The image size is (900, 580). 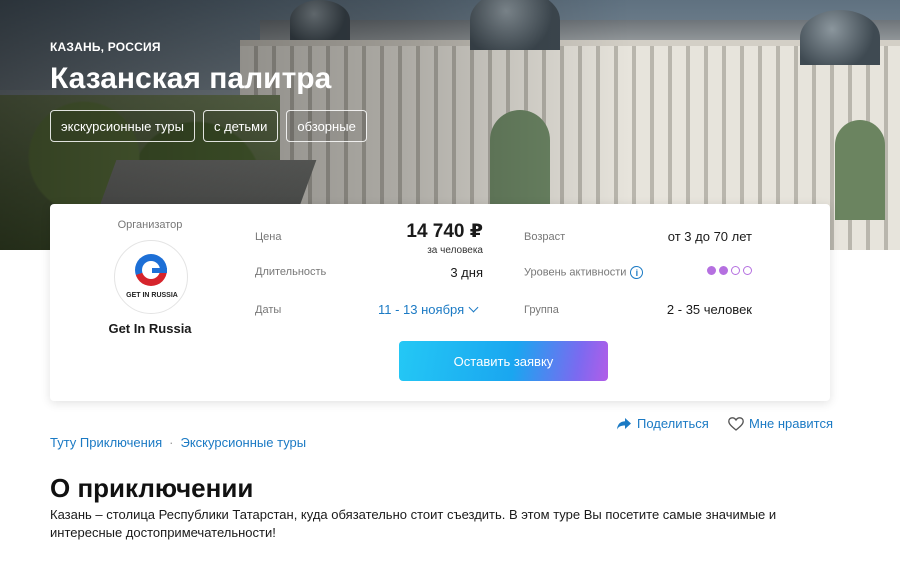 What do you see at coordinates (191, 78) in the screenshot?
I see `tour-title: Казанская палитра` at bounding box center [191, 78].